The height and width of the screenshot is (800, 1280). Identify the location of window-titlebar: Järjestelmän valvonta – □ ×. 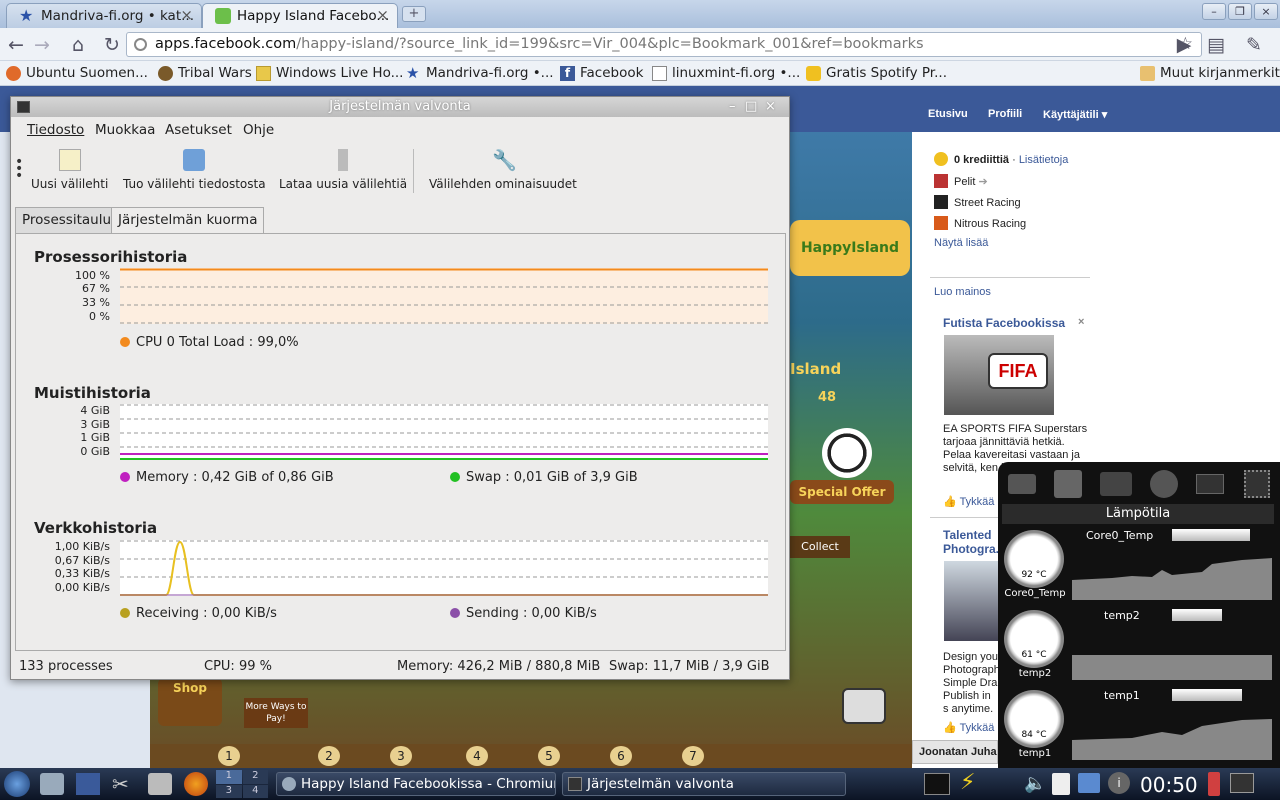
(400, 107).